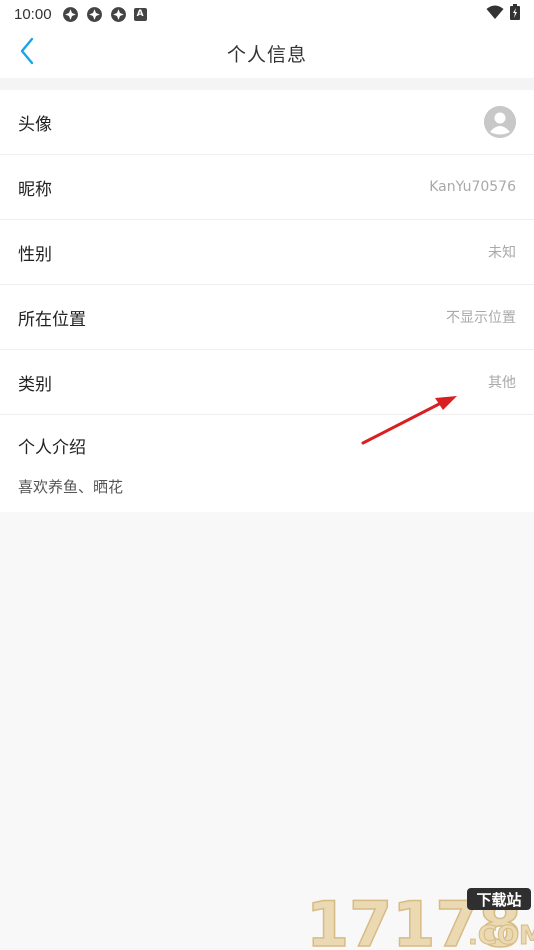  I want to click on a-badge-letter: A, so click(140, 14).